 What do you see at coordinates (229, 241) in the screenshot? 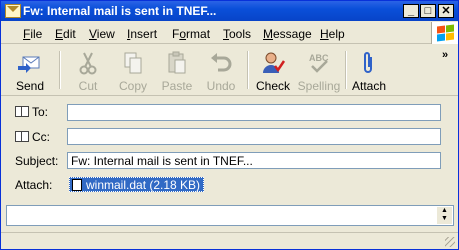
I see `status-bar` at bounding box center [229, 241].